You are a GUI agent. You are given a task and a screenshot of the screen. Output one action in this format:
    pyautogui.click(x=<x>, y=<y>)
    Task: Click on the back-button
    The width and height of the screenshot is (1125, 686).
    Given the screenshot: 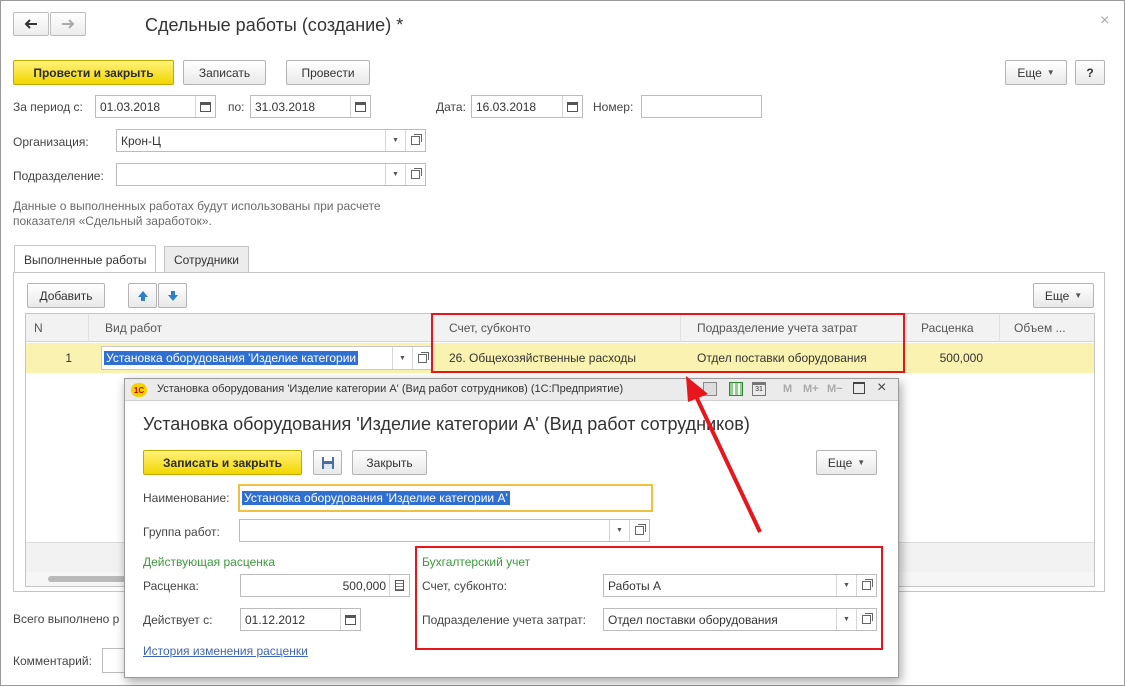 What is the action you would take?
    pyautogui.click(x=31, y=24)
    